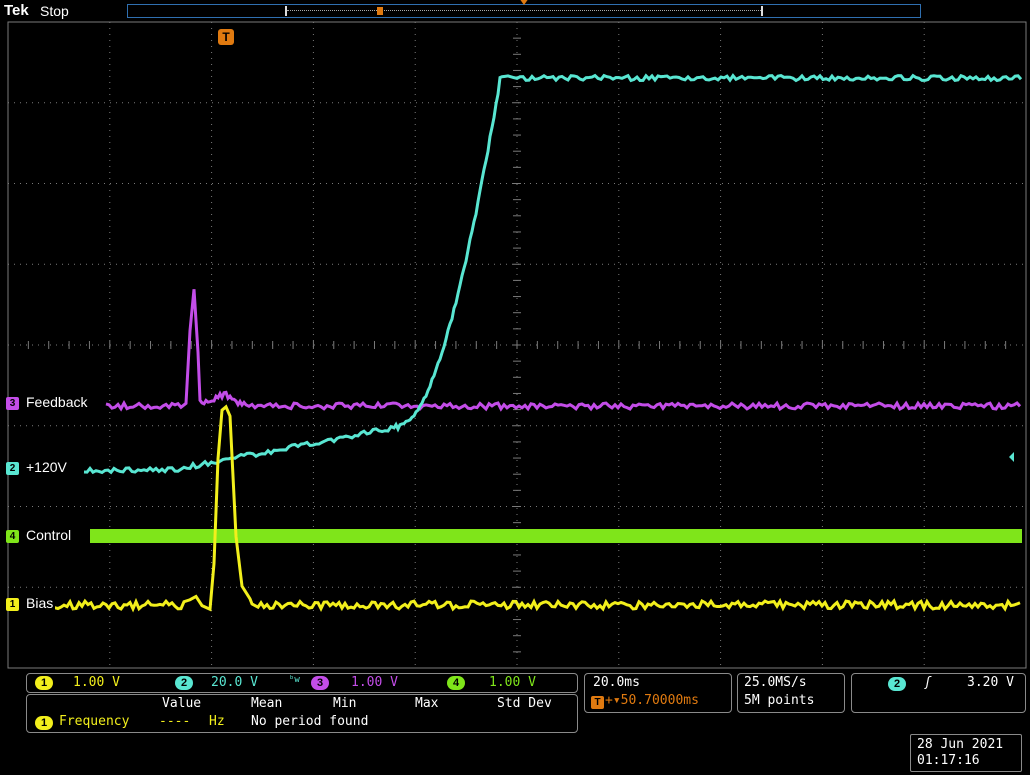 The image size is (1030, 775). What do you see at coordinates (302, 683) in the screenshot?
I see `channel-scale-panel: 1 1.00 V 2 20.0 V ᵇw 3 1.00 V 4 1.00 V` at bounding box center [302, 683].